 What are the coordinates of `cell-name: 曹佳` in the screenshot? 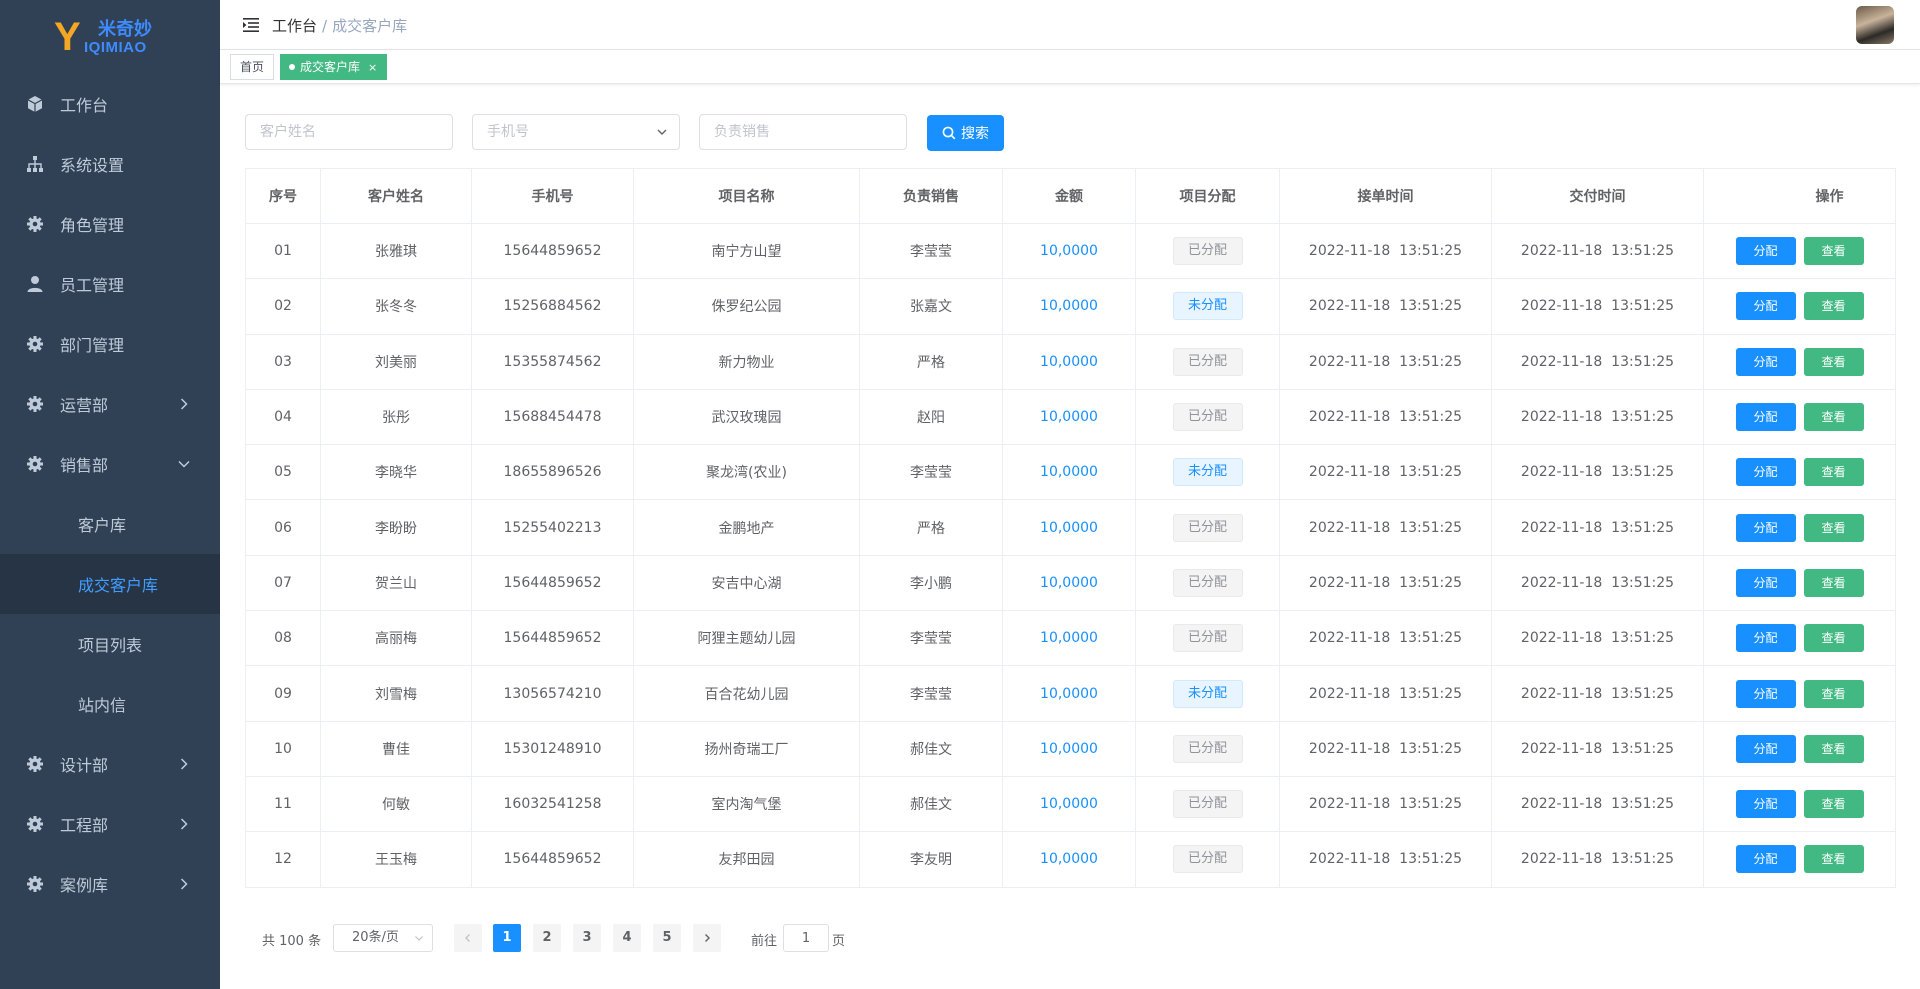 It's located at (396, 748).